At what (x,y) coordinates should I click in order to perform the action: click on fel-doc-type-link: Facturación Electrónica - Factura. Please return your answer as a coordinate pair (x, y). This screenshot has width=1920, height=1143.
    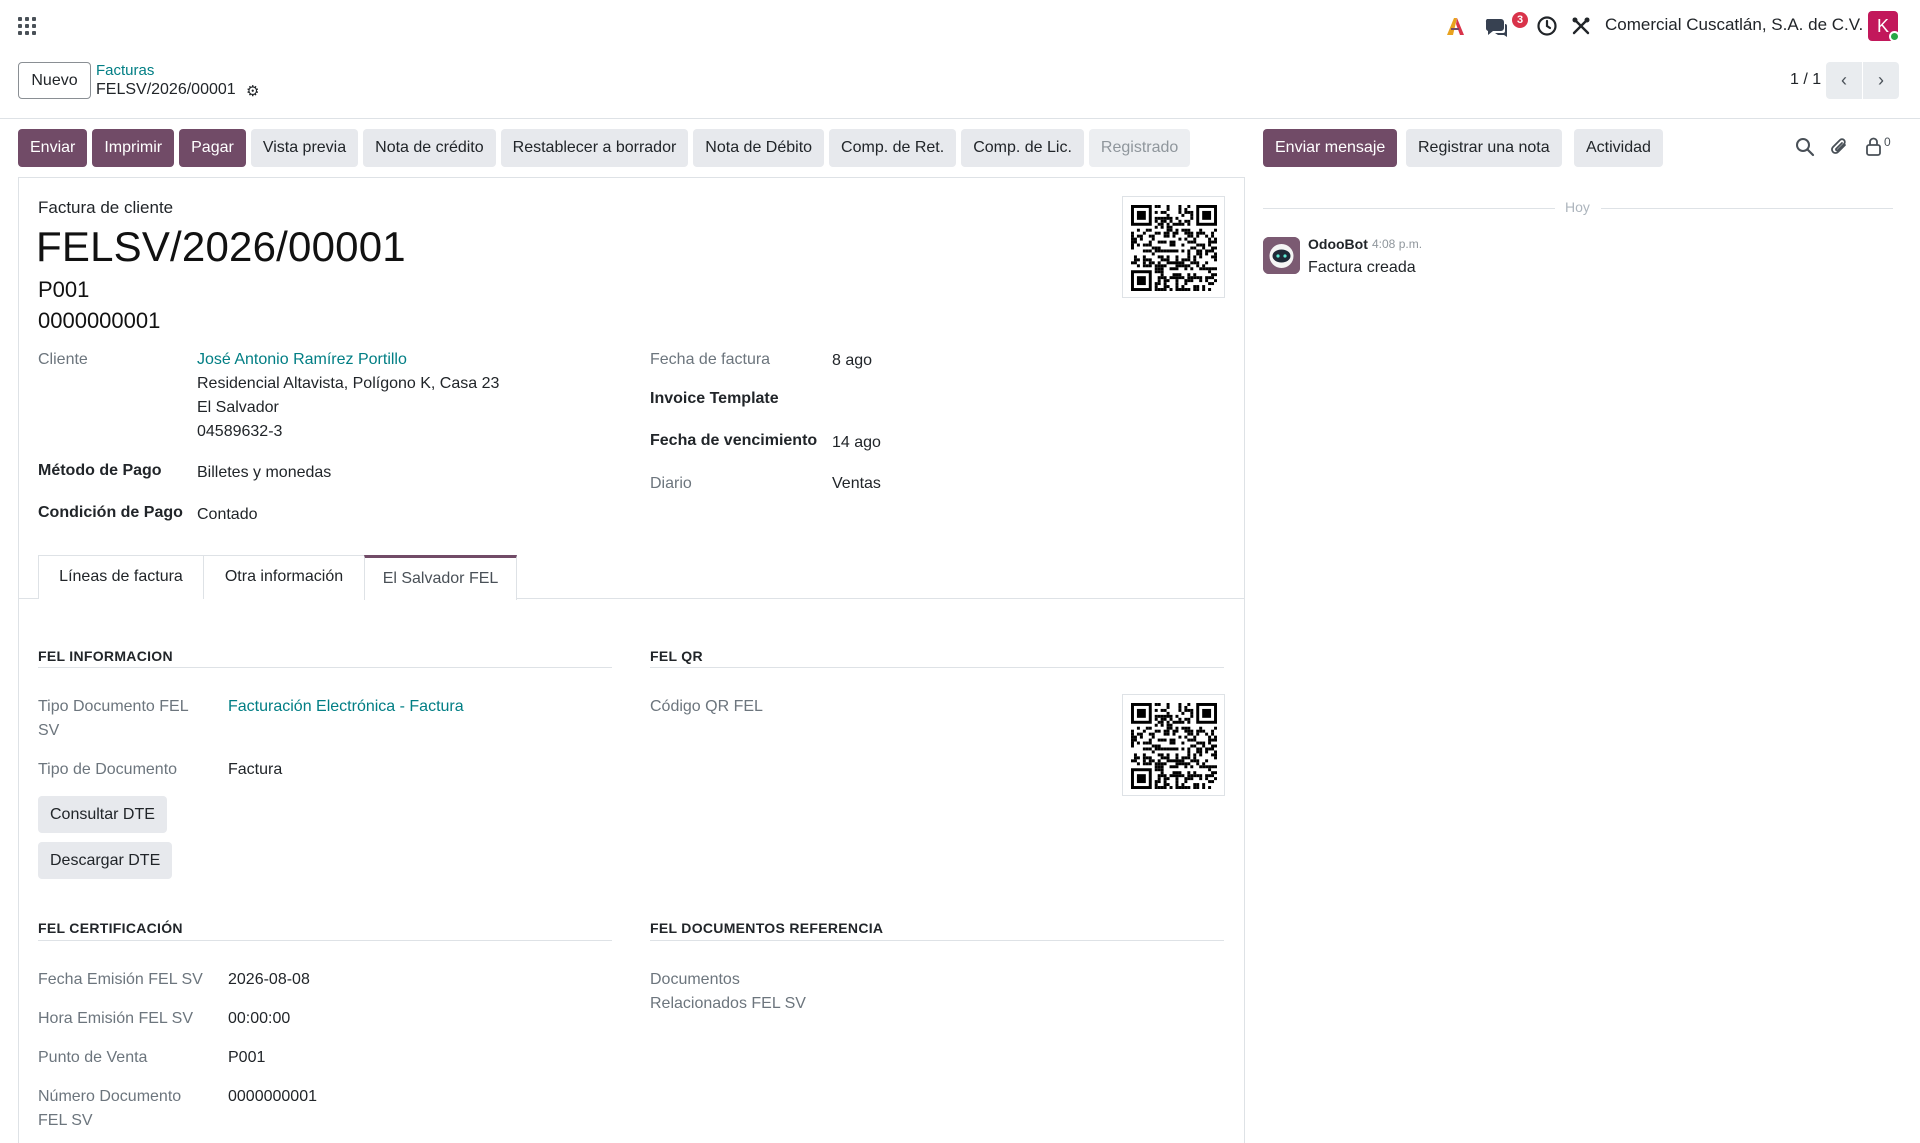
    Looking at the image, I should click on (346, 707).